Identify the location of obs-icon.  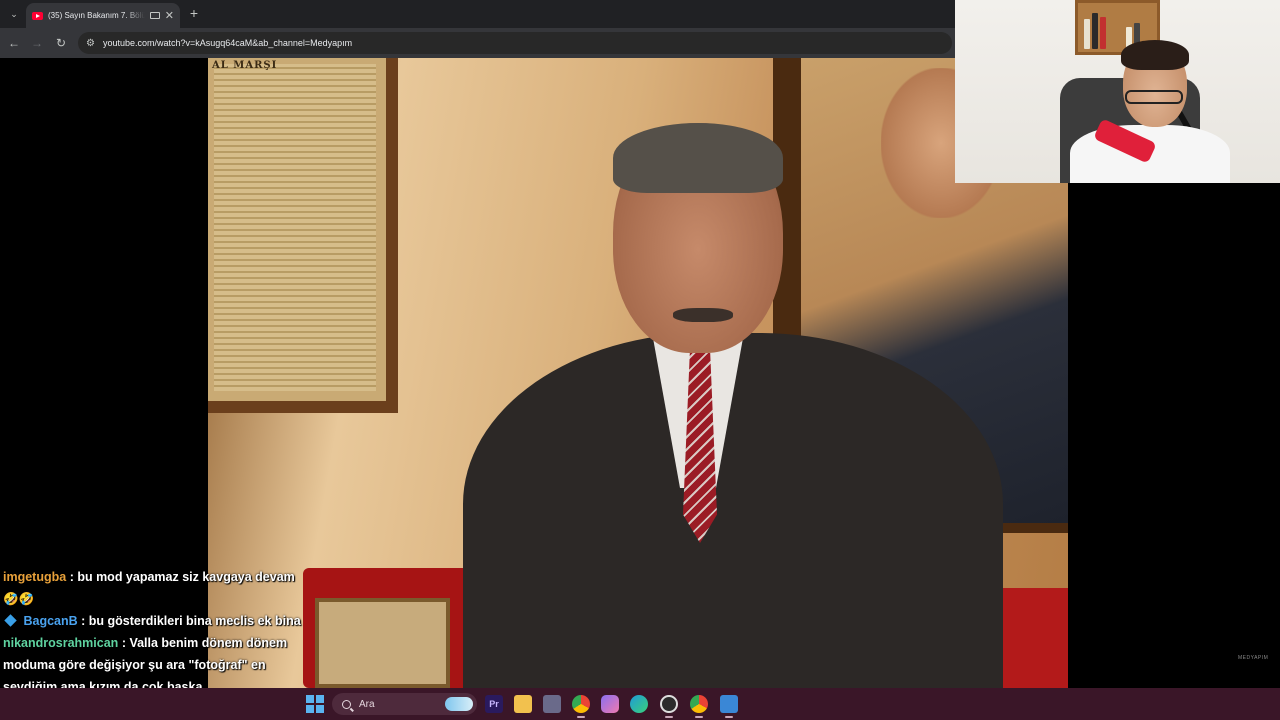
(669, 704).